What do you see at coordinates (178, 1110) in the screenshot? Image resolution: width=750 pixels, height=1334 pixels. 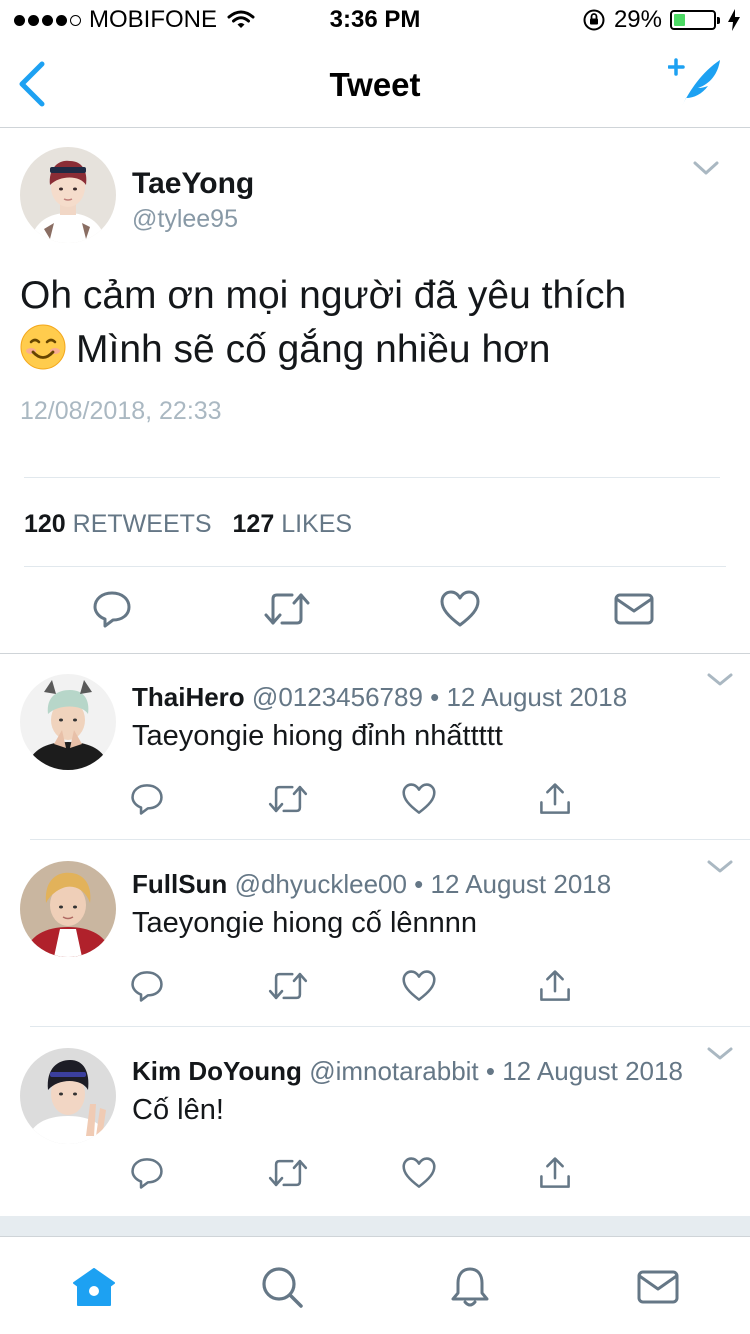 I see `reply-text: Cố lên!` at bounding box center [178, 1110].